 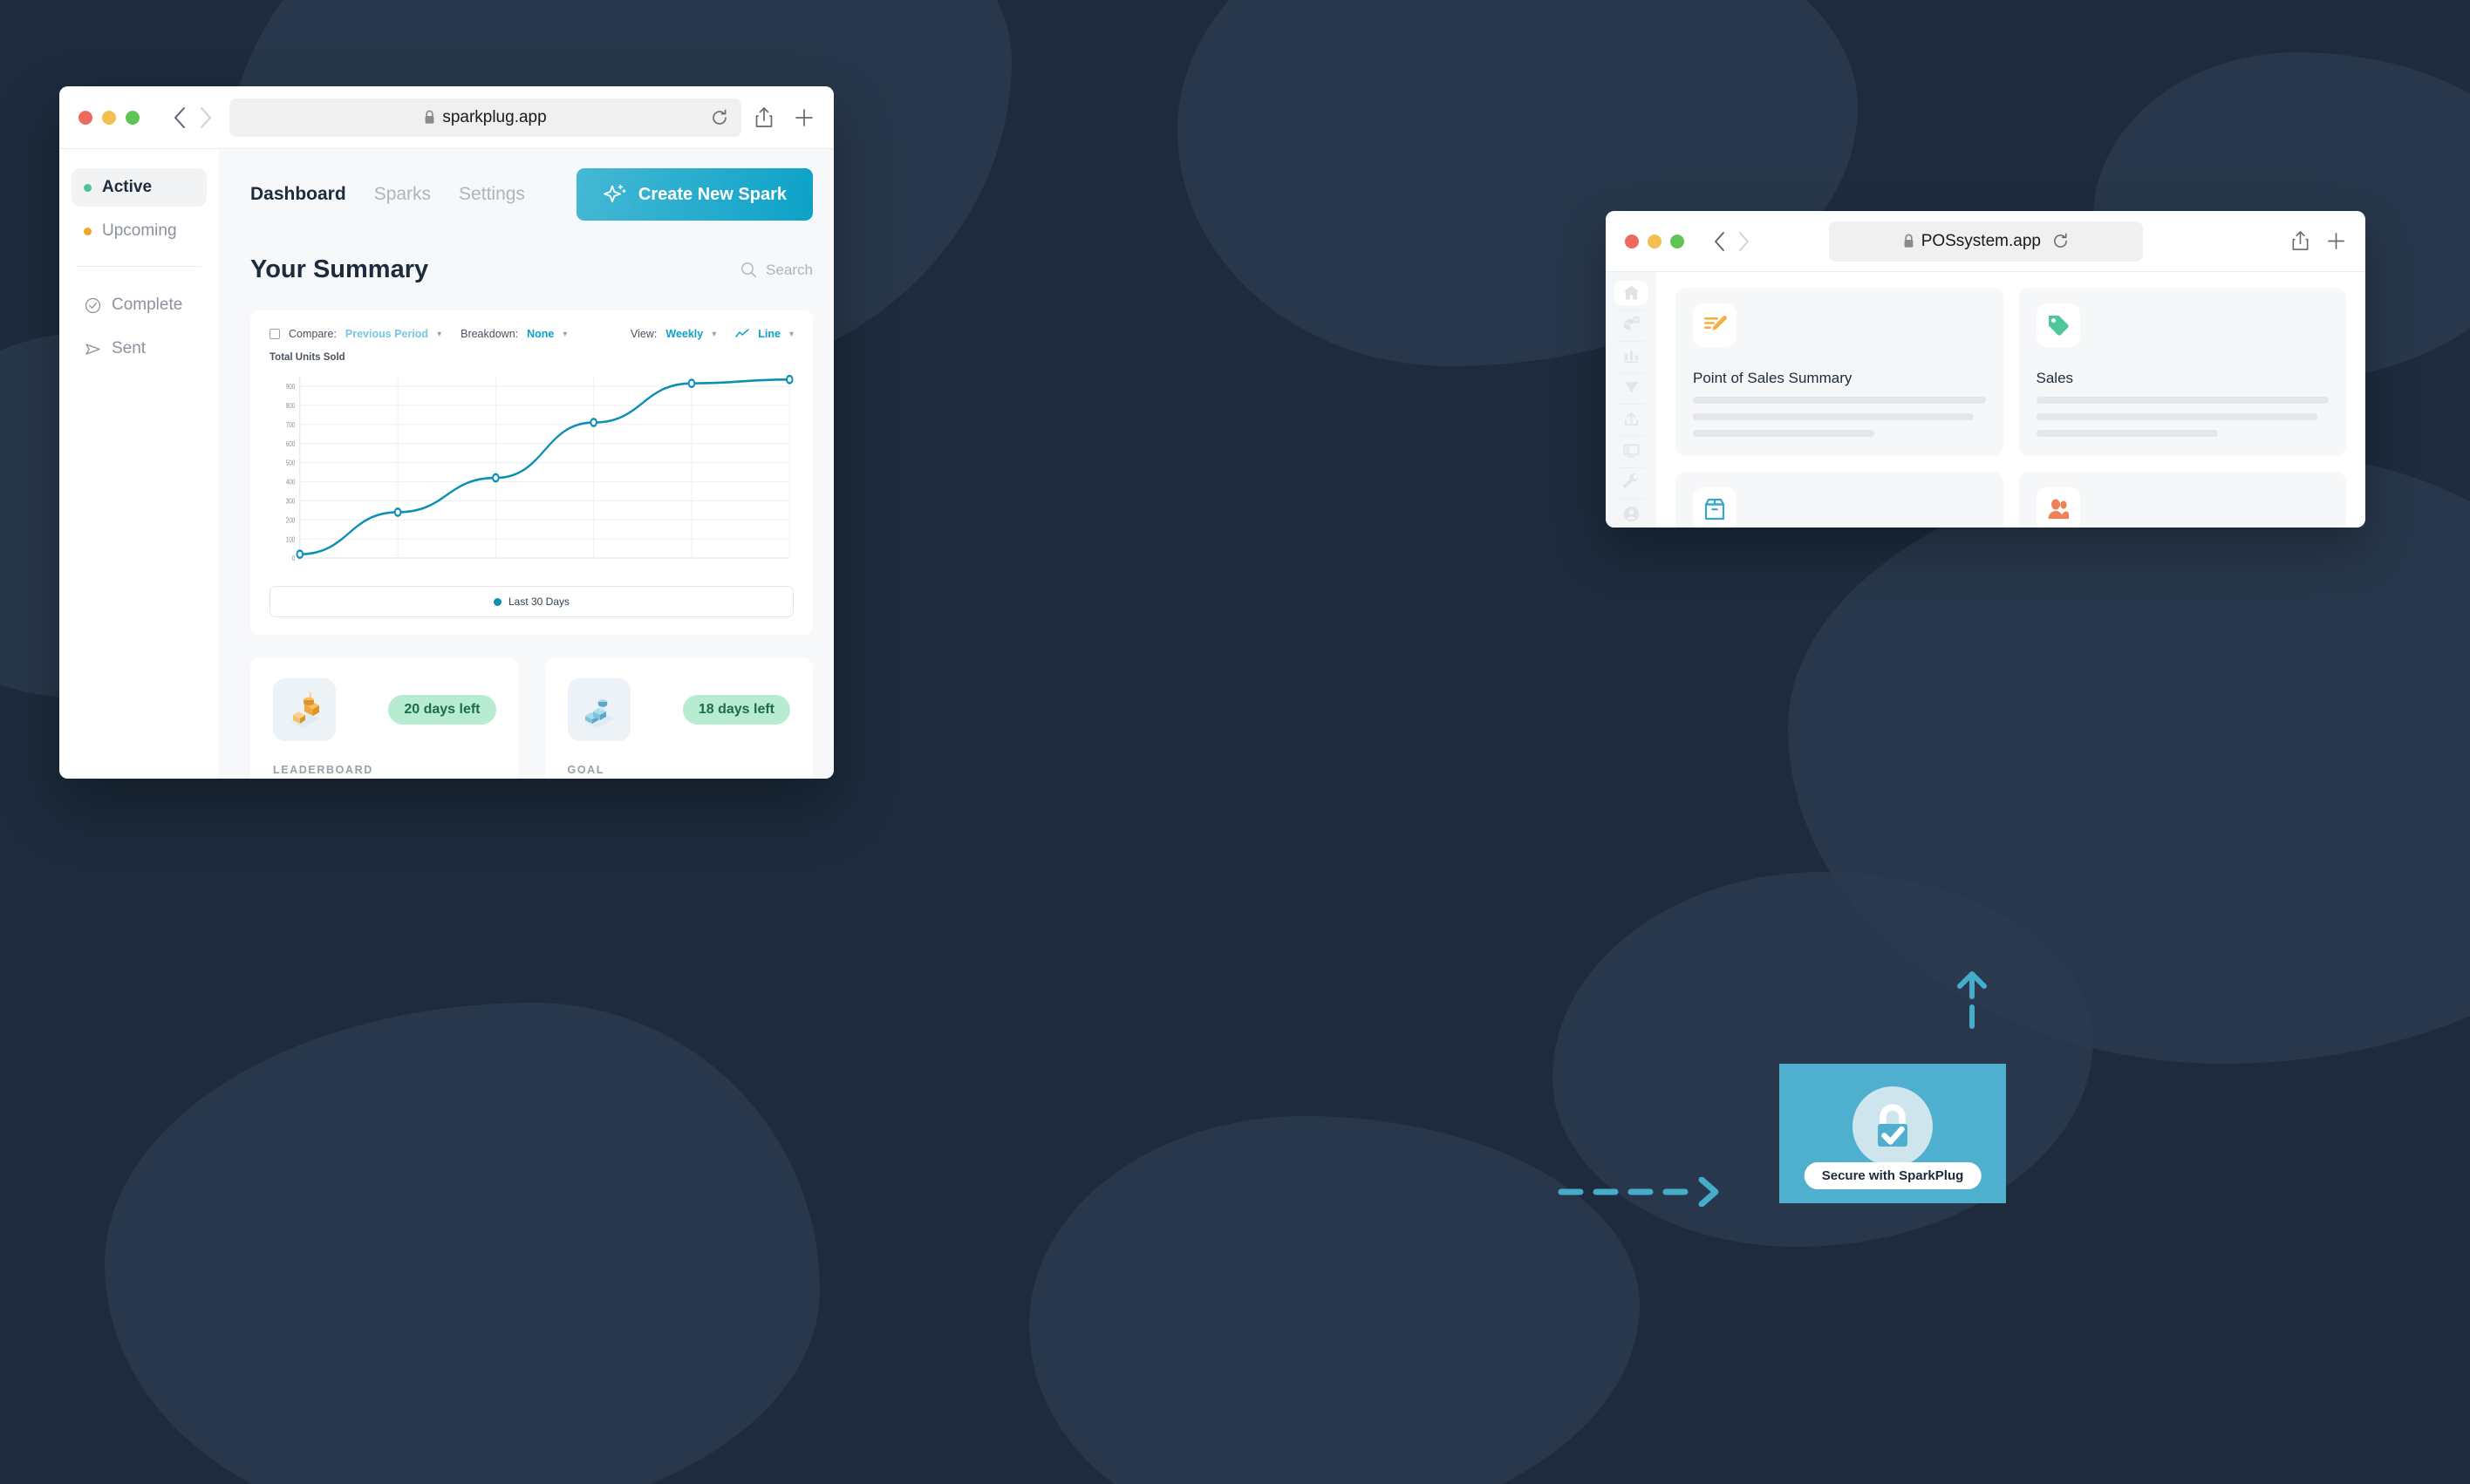 I want to click on create-new-spark-button: Create New Spark, so click(x=694, y=194).